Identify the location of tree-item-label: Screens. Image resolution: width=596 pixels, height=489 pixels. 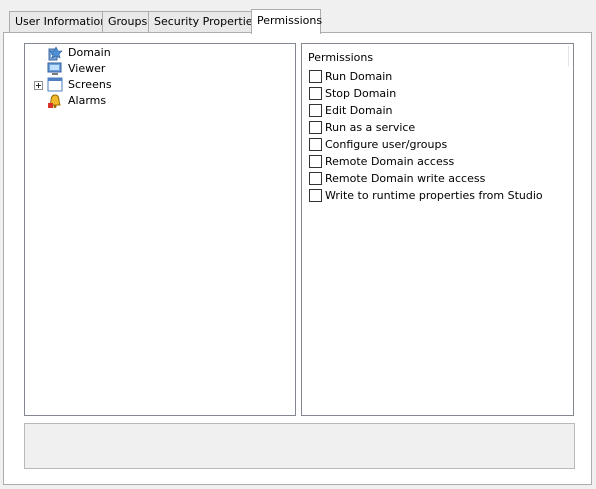
(90, 84).